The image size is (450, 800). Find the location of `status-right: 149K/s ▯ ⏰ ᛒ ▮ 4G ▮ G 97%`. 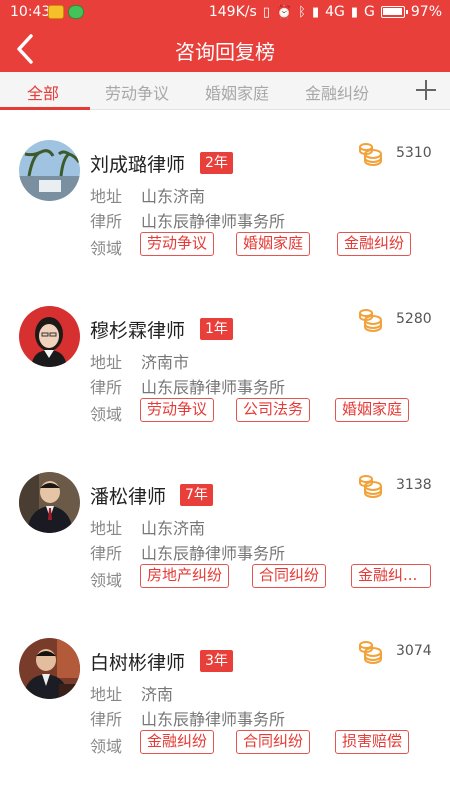

status-right: 149K/s ▯ ⏰ ᛒ ▮ 4G ▮ G 97% is located at coordinates (325, 12).